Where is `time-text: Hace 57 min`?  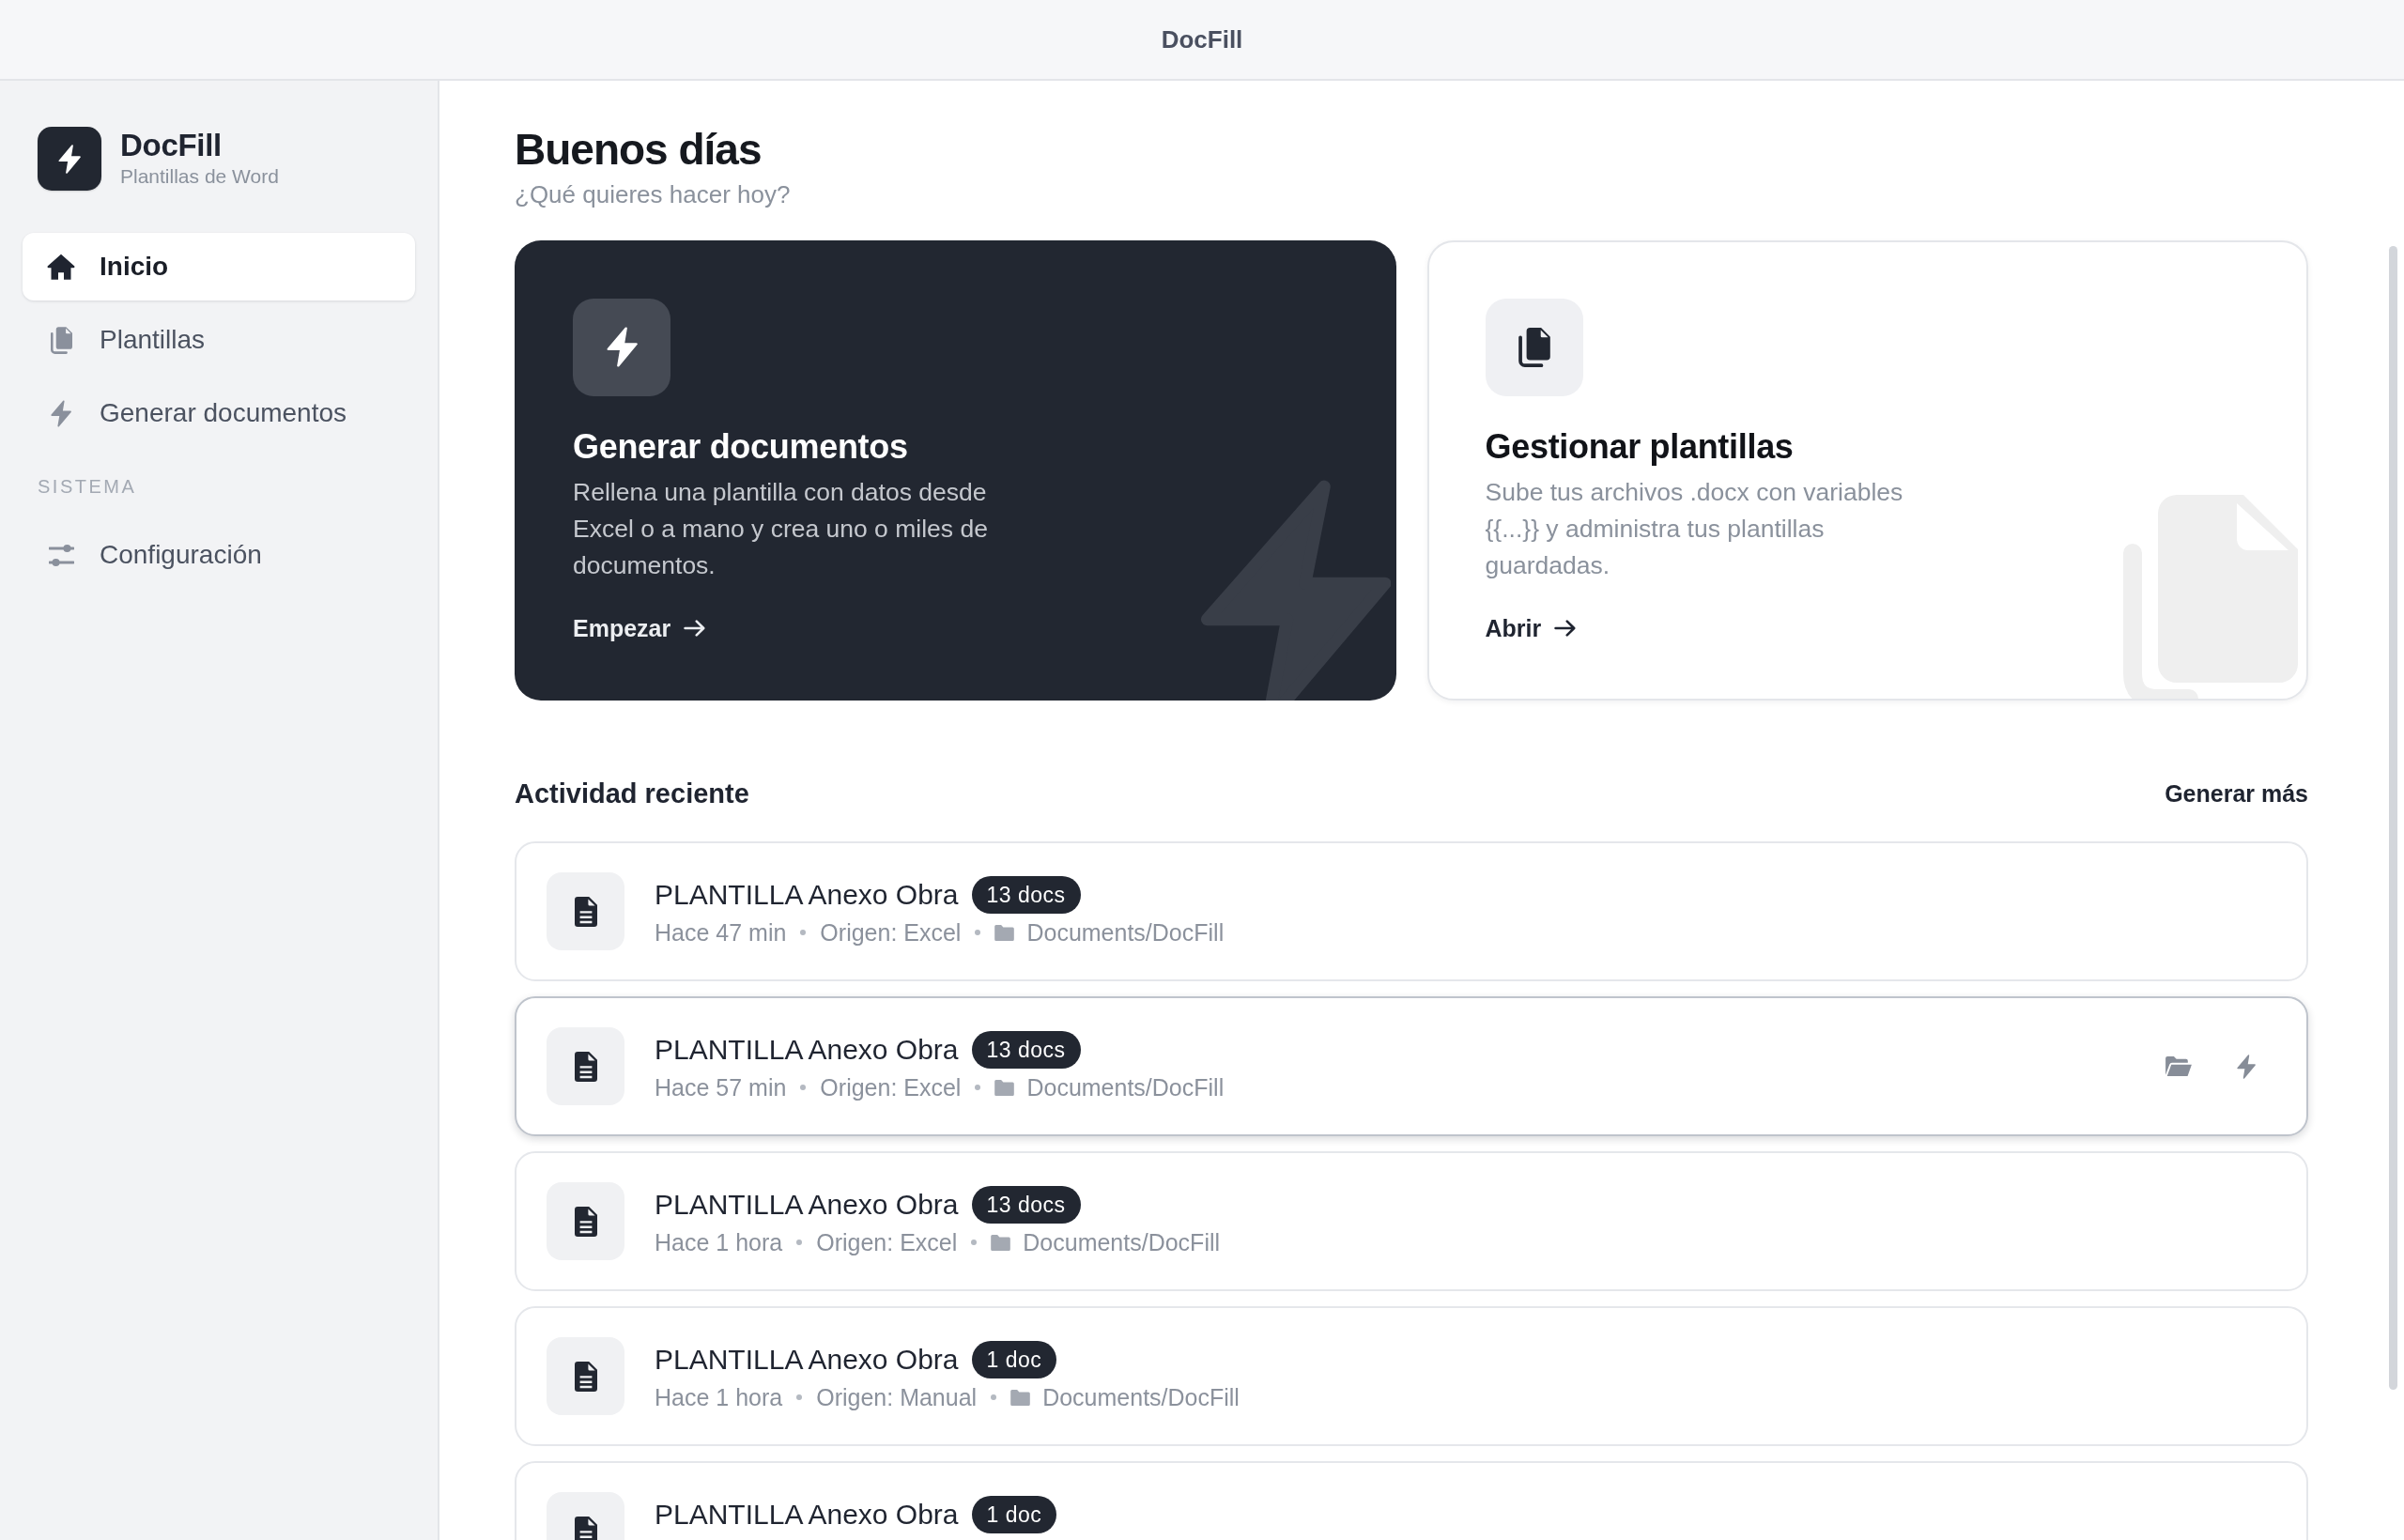 time-text: Hace 57 min is located at coordinates (721, 1087).